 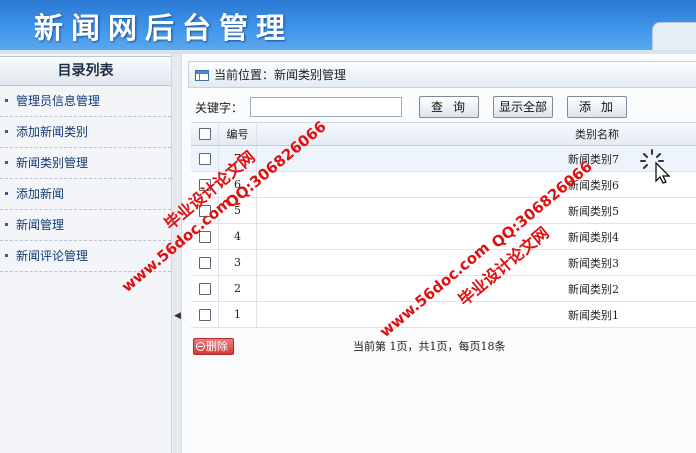 I want to click on sidebar-item-comment-manage: 新闻评论管理, so click(x=85, y=256).